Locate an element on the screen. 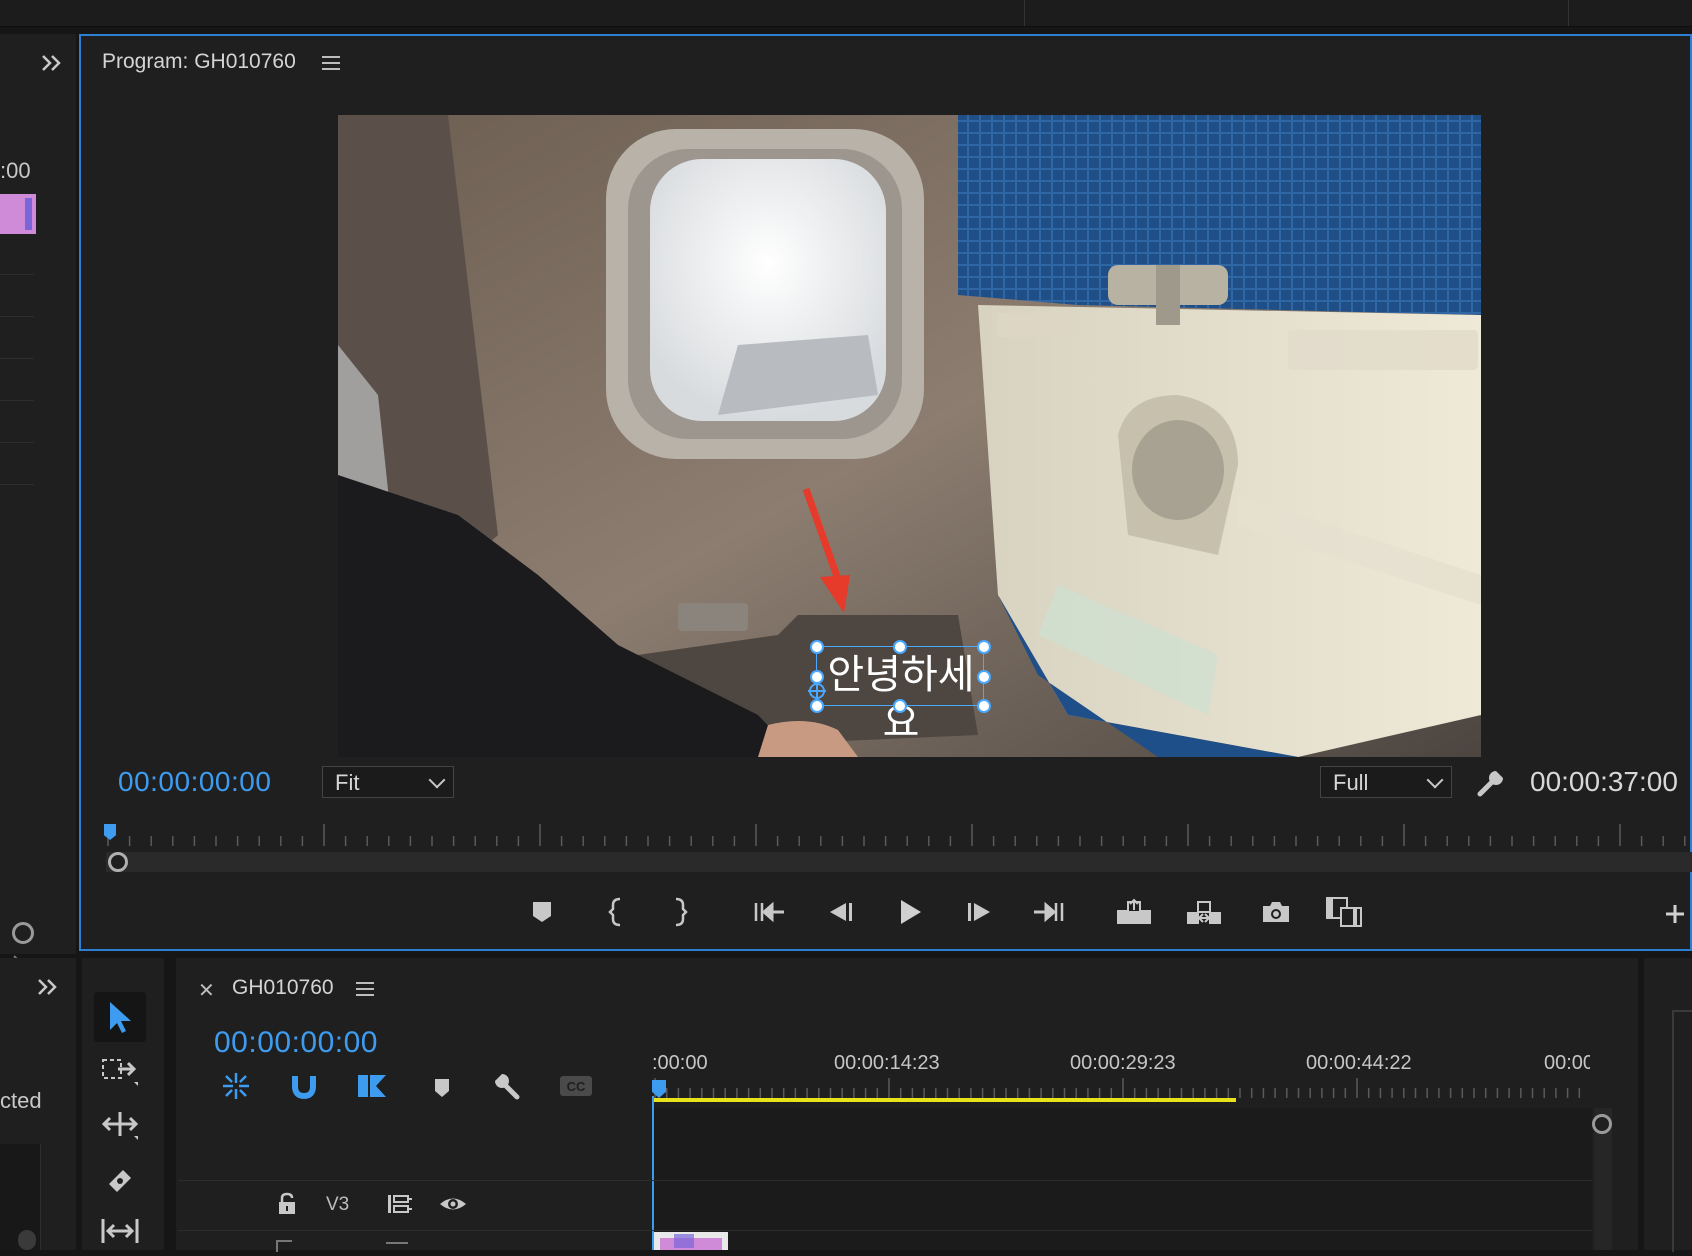 The height and width of the screenshot is (1256, 1692). text-overlay-bounding-box: 안녕하세요 is located at coordinates (899, 693).